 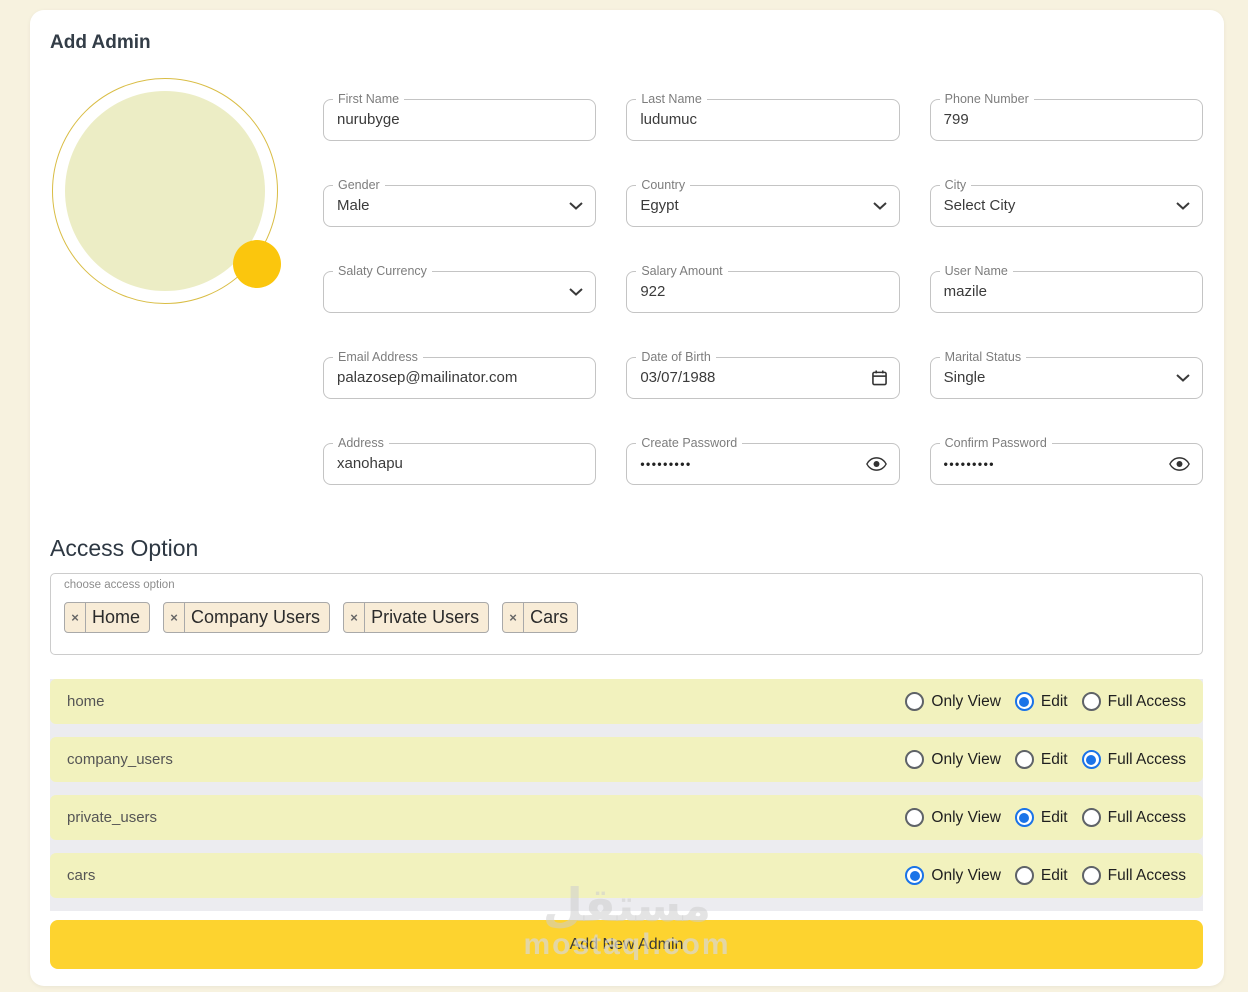 I want to click on salary-currency-label: Salaty Currency, so click(x=382, y=271).